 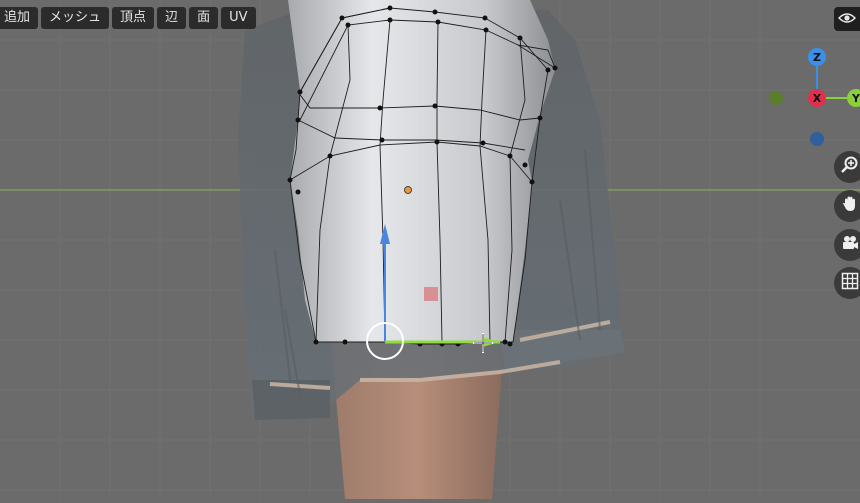 What do you see at coordinates (850, 283) in the screenshot?
I see `grid-icon` at bounding box center [850, 283].